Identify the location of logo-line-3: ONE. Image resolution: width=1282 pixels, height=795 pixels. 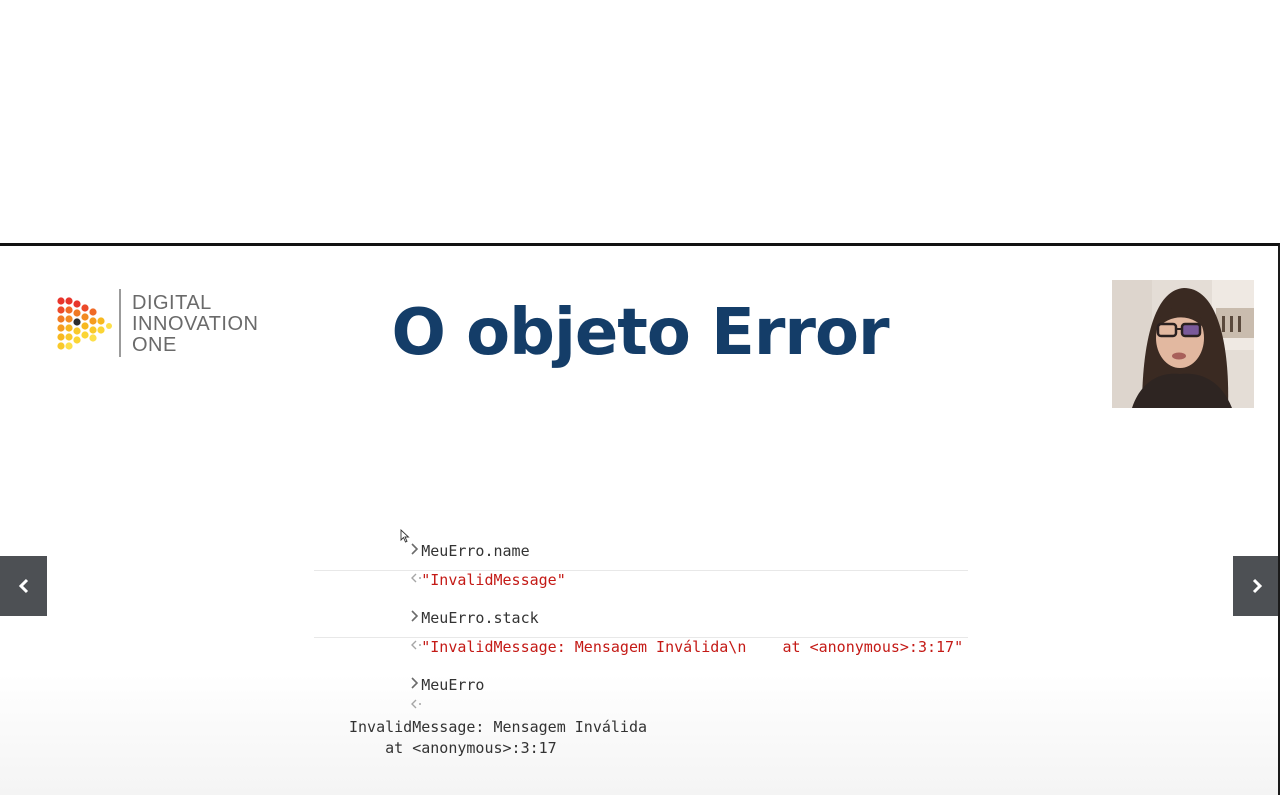
(154, 345).